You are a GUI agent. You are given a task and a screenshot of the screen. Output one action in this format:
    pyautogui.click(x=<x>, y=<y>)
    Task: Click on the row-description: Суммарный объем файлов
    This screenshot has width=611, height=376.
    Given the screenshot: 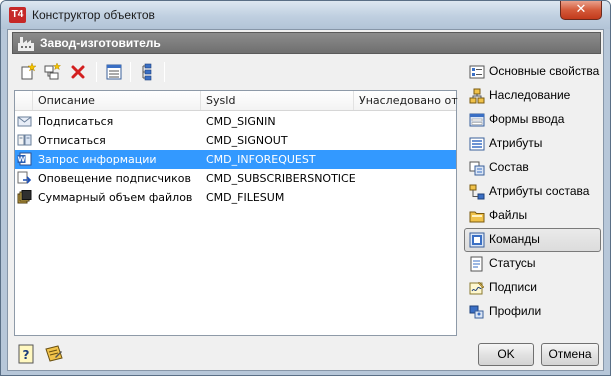 What is the action you would take?
    pyautogui.click(x=115, y=197)
    